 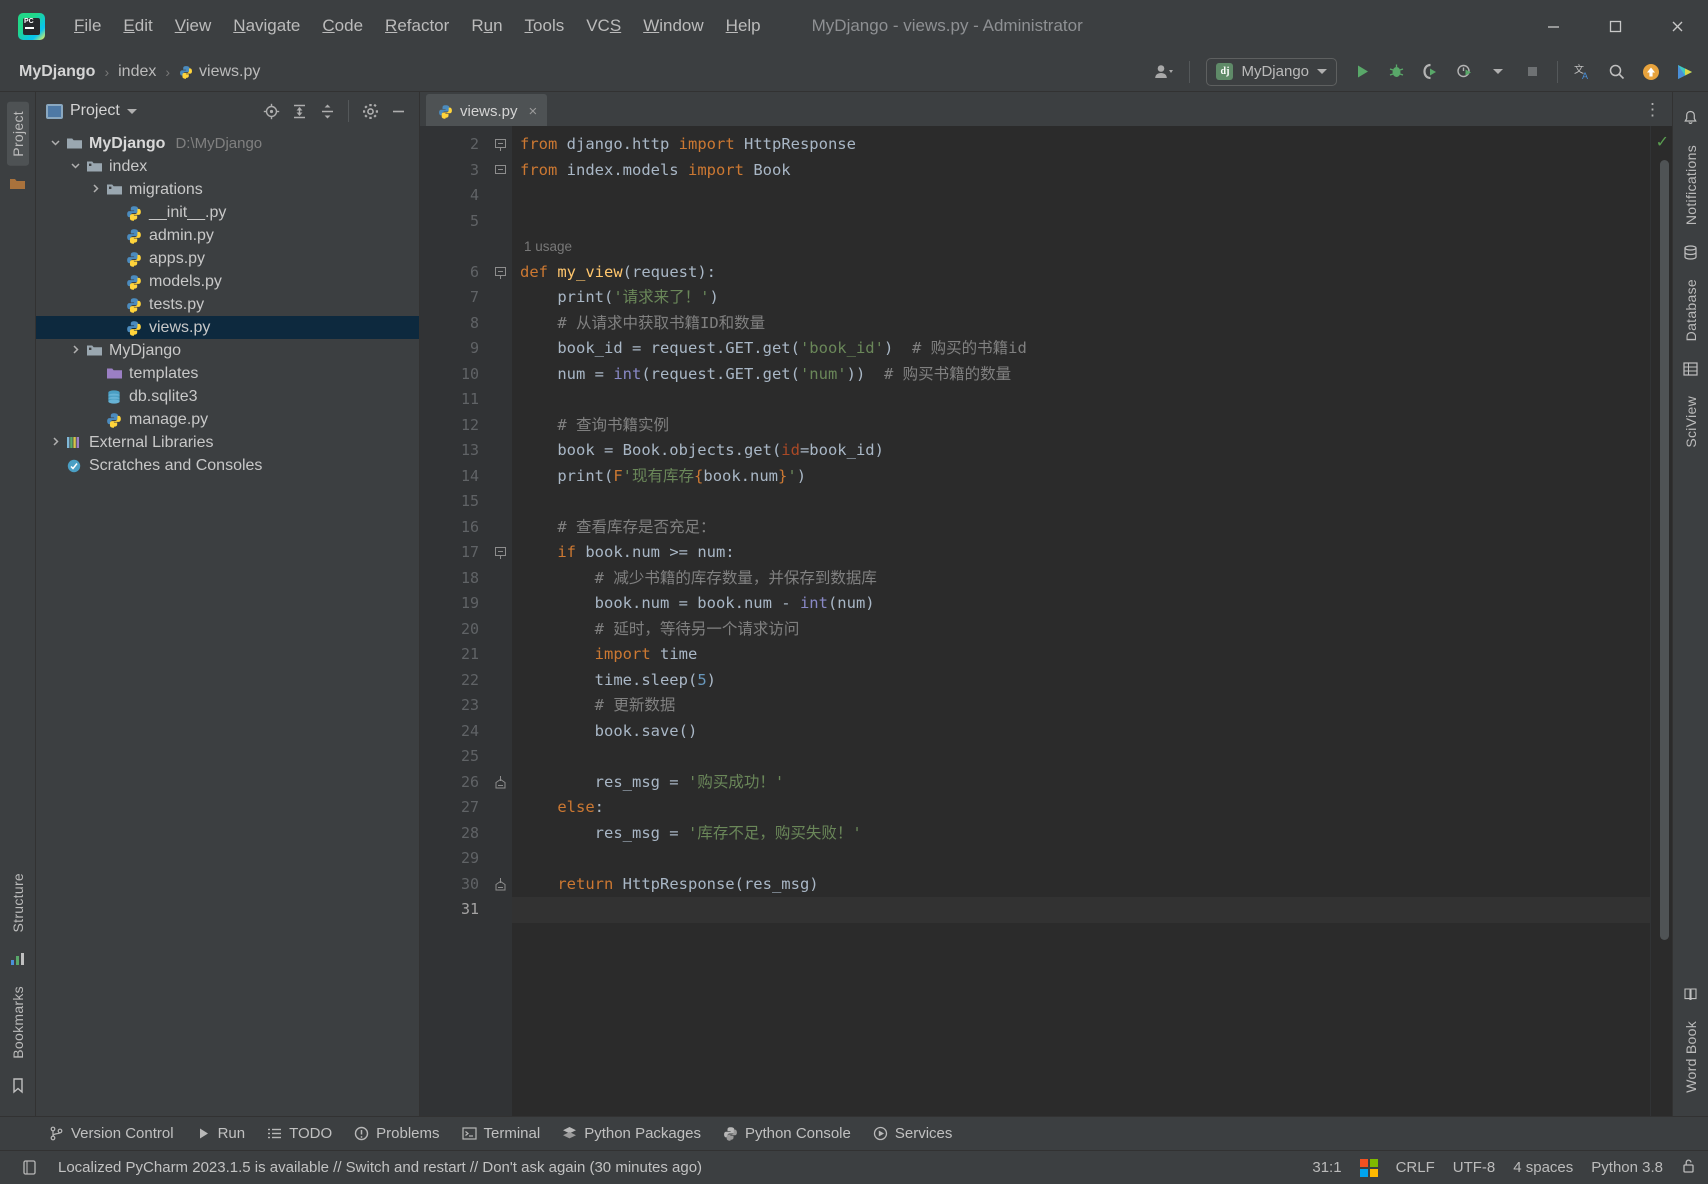 I want to click on tree-item-manage-py: manage.py, so click(x=227, y=419).